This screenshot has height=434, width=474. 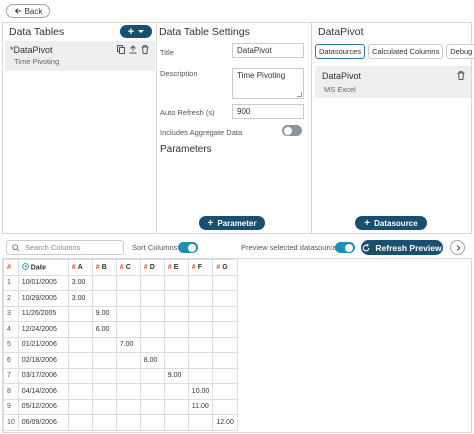 I want to click on datasource-item: DataPivot MS Excel, so click(x=393, y=82).